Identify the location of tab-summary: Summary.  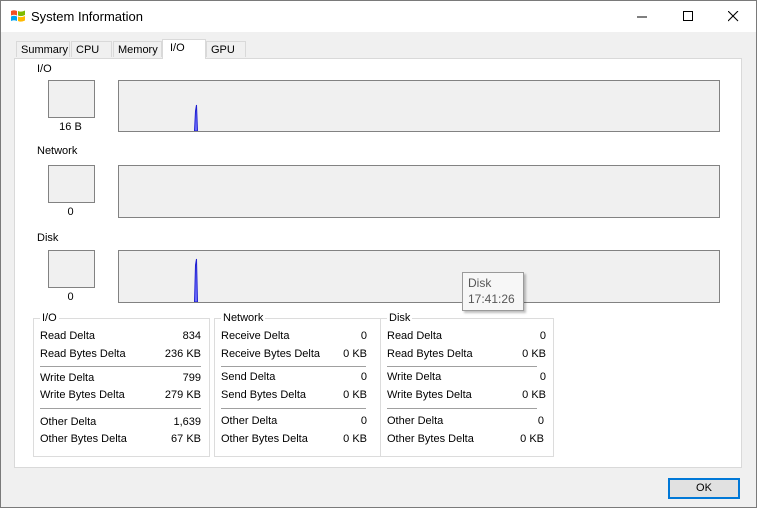
(43, 49).